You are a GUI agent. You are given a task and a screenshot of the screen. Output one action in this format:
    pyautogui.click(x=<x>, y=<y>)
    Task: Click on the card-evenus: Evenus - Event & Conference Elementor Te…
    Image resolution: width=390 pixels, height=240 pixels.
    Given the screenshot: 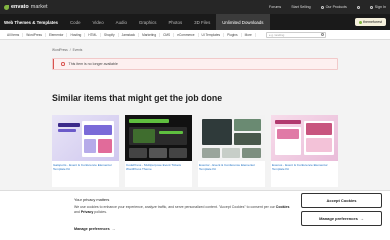 What is the action you would take?
    pyautogui.click(x=304, y=151)
    